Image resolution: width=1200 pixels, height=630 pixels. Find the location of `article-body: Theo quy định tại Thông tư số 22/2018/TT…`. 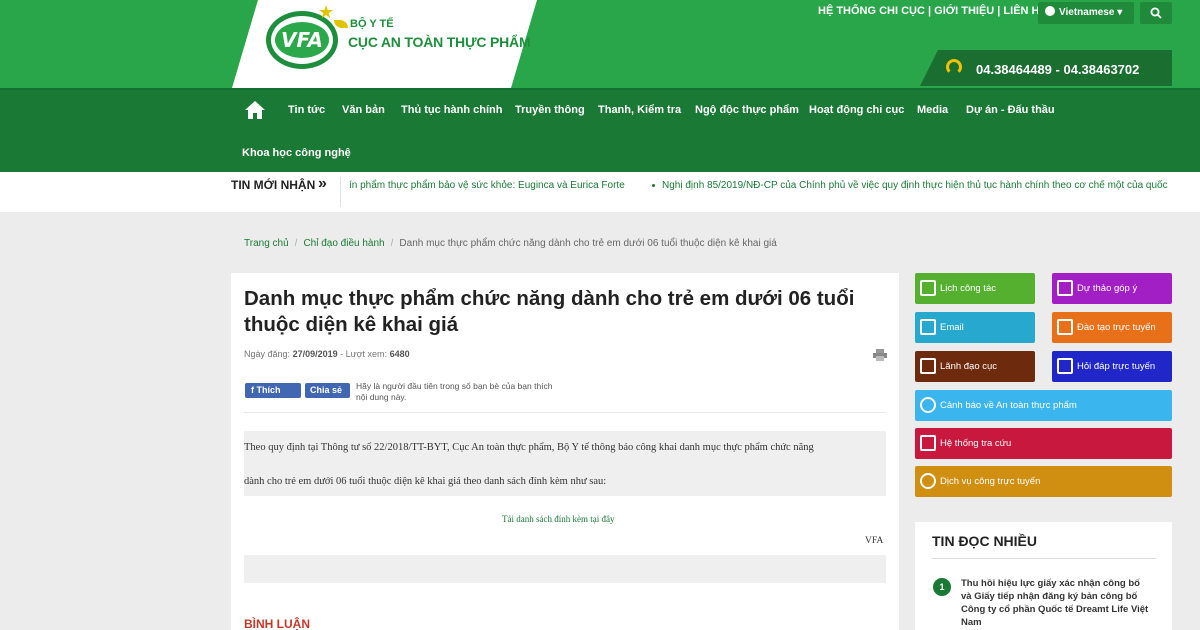

article-body: Theo quy định tại Thông tư số 22/2018/TT… is located at coordinates (565, 463).